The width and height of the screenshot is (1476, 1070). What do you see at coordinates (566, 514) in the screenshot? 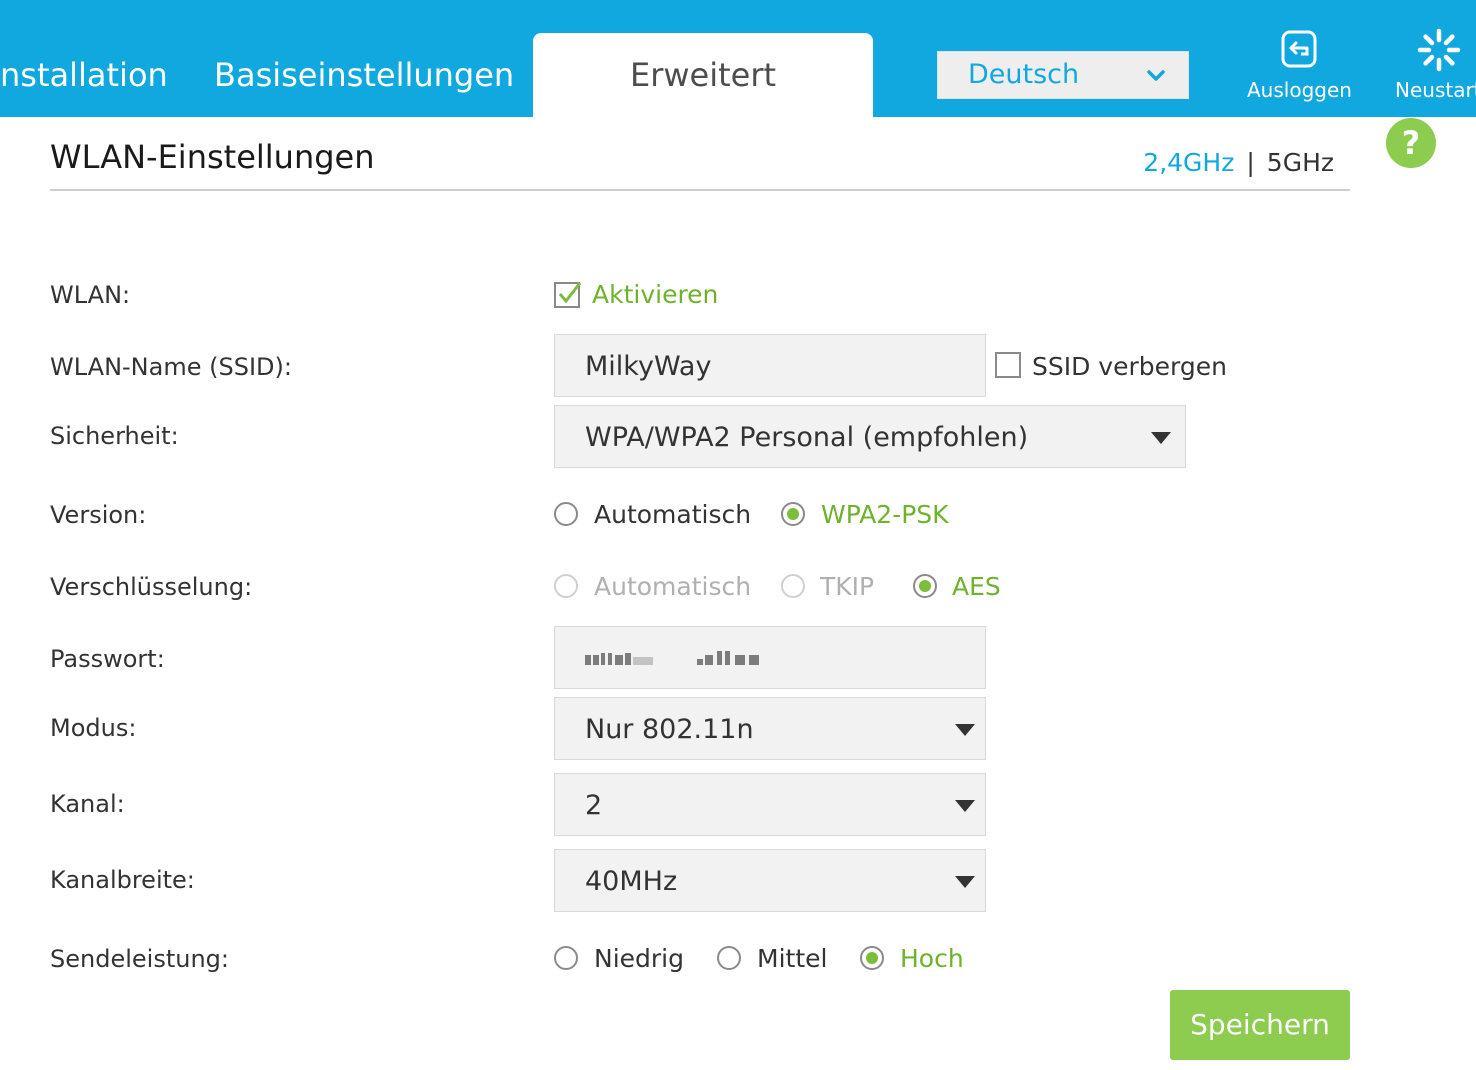
I see `version-auto-radio` at bounding box center [566, 514].